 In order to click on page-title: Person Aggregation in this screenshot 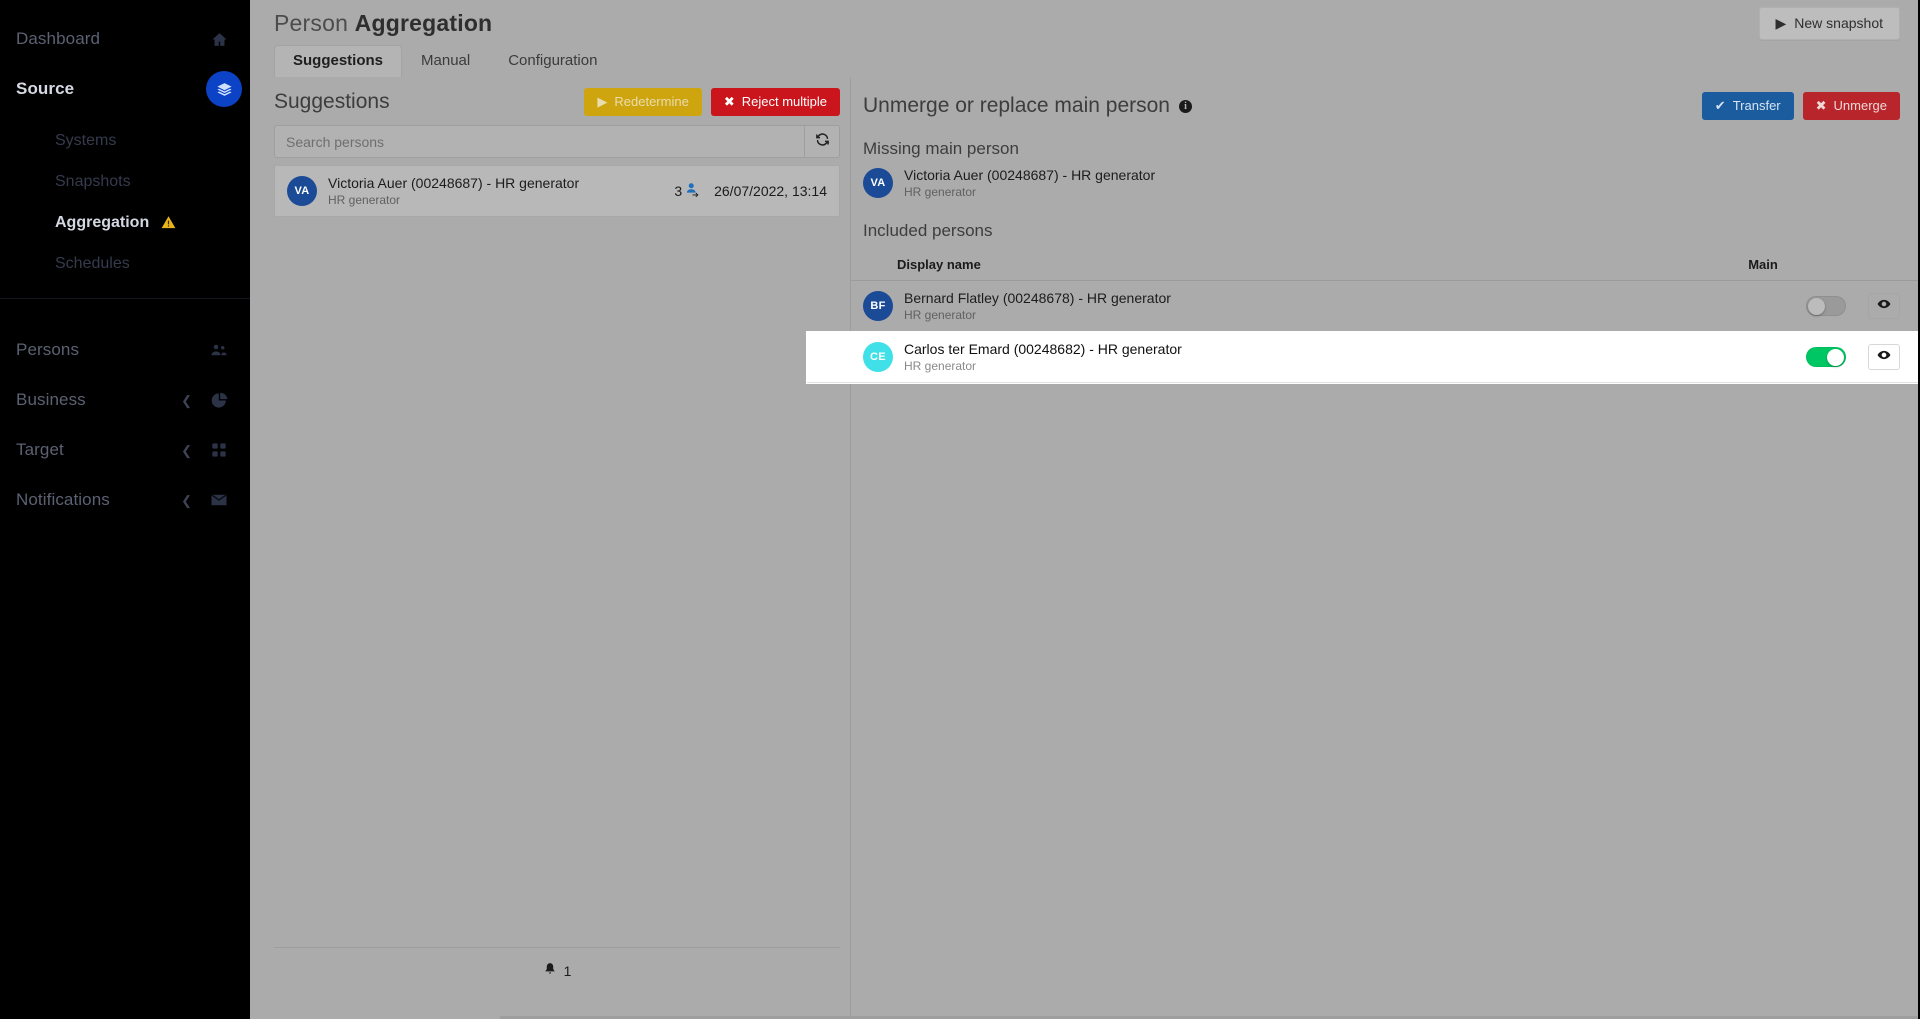, I will do `click(383, 23)`.